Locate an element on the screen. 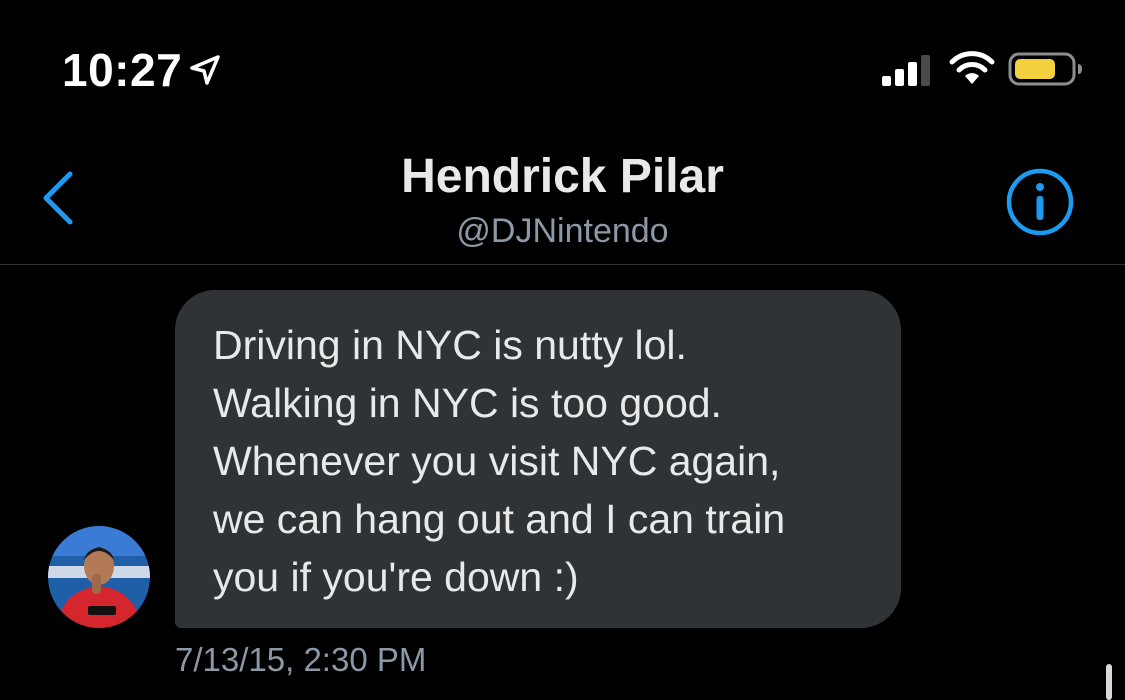 This screenshot has width=1125, height=700. status-time: 10:27 is located at coordinates (122, 70).